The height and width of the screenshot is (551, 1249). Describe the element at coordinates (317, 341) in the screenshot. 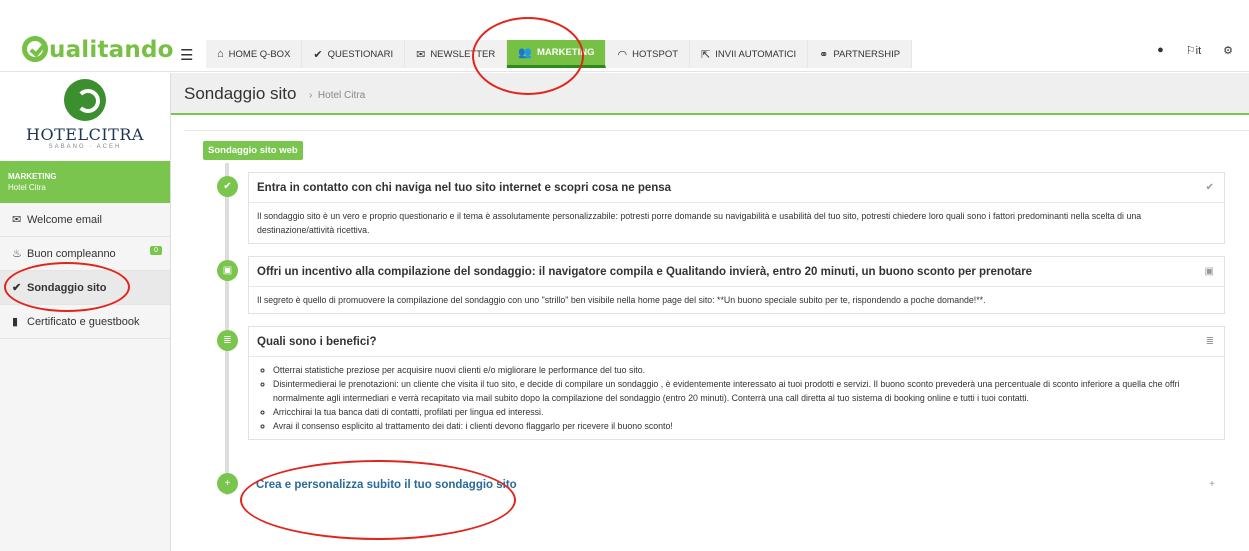

I see `card-title: Quali sono i benefici?` at that location.